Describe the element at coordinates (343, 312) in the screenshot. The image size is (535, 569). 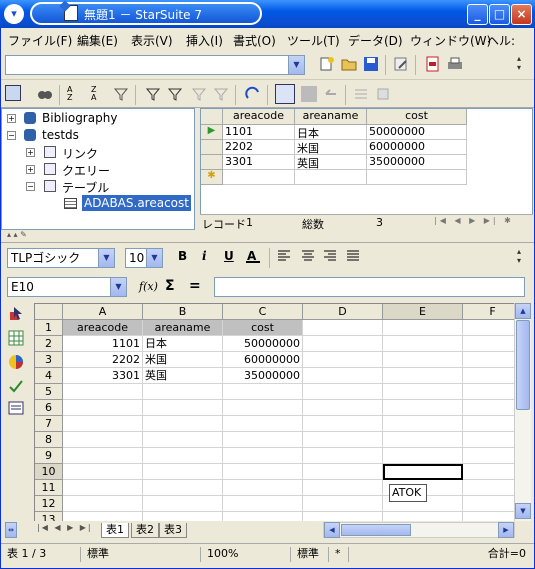
I see `column-header: D` at that location.